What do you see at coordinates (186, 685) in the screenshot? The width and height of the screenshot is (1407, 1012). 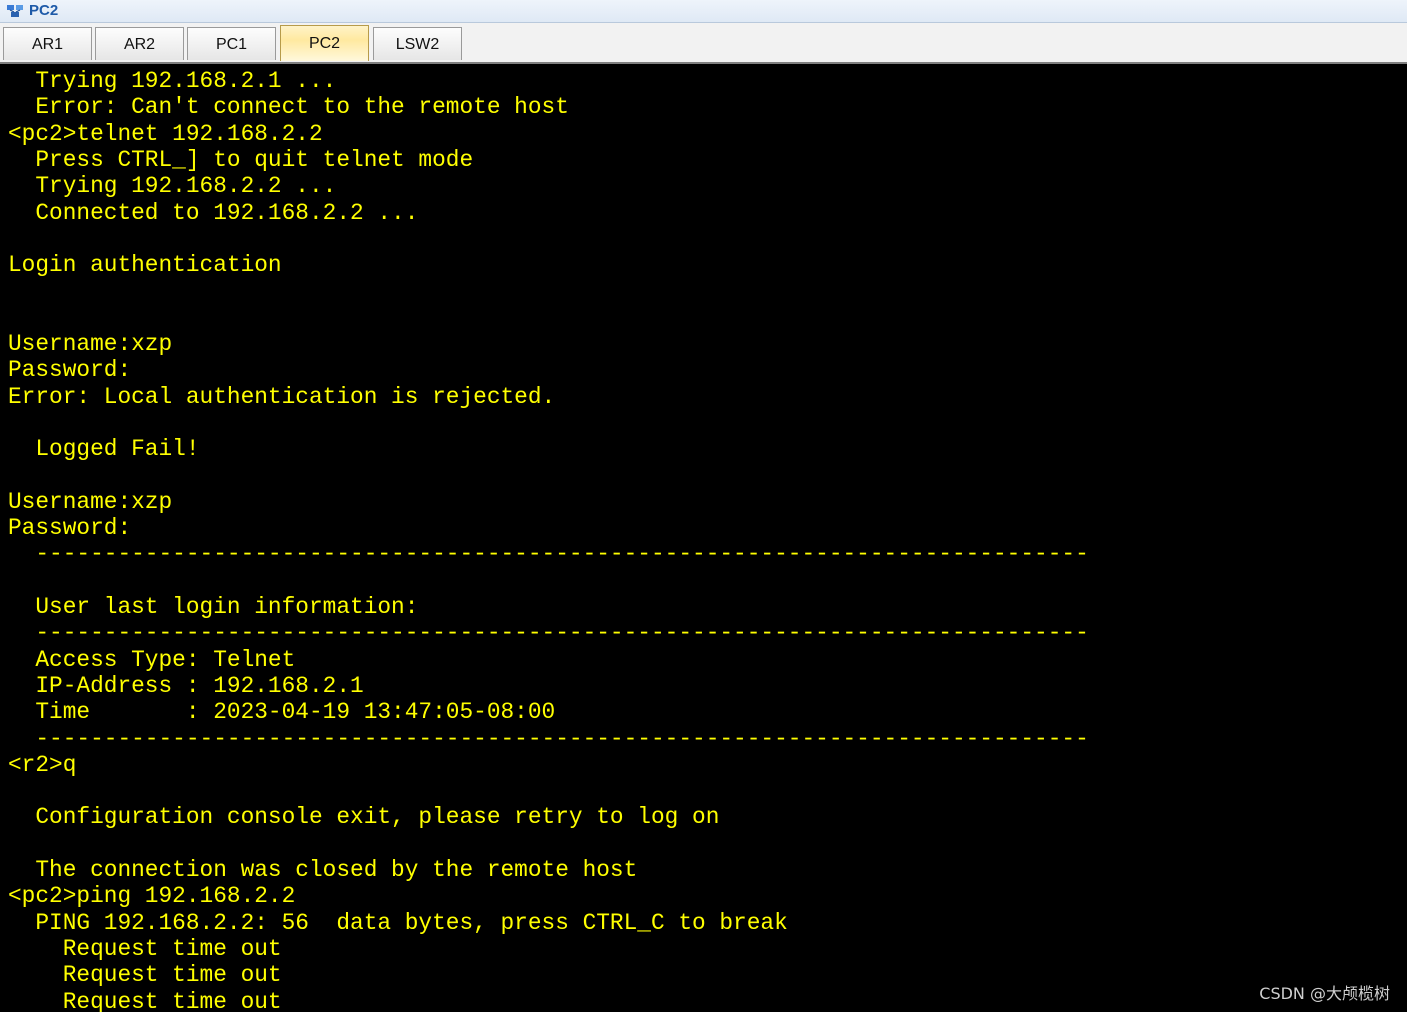 I see `terminal-line: IP-Address : 192.168.2.1` at bounding box center [186, 685].